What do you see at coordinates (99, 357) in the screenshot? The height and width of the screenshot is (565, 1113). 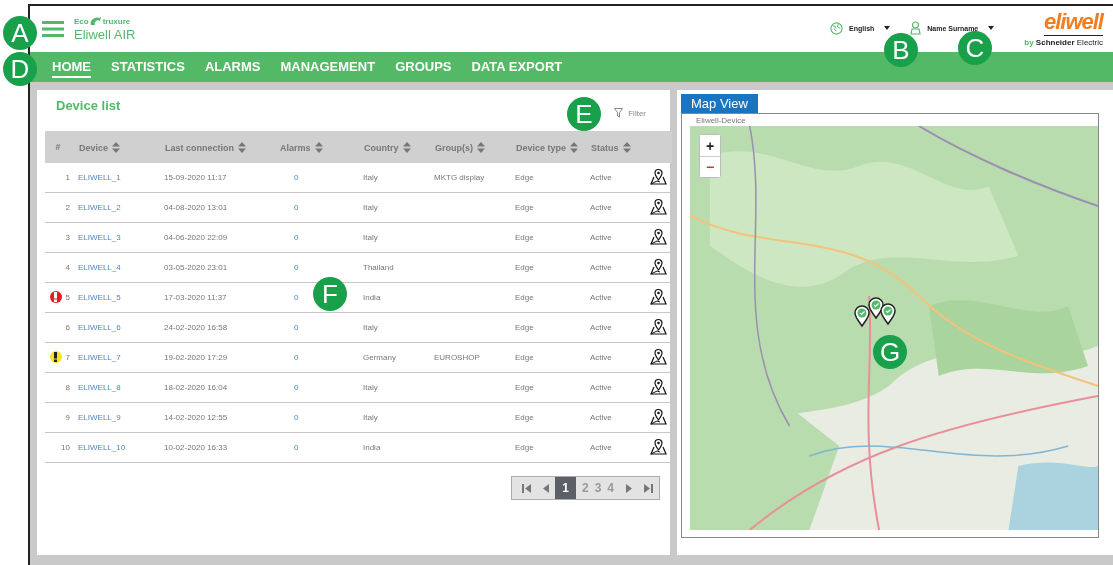 I see `device-link: ELIWELL_7` at bounding box center [99, 357].